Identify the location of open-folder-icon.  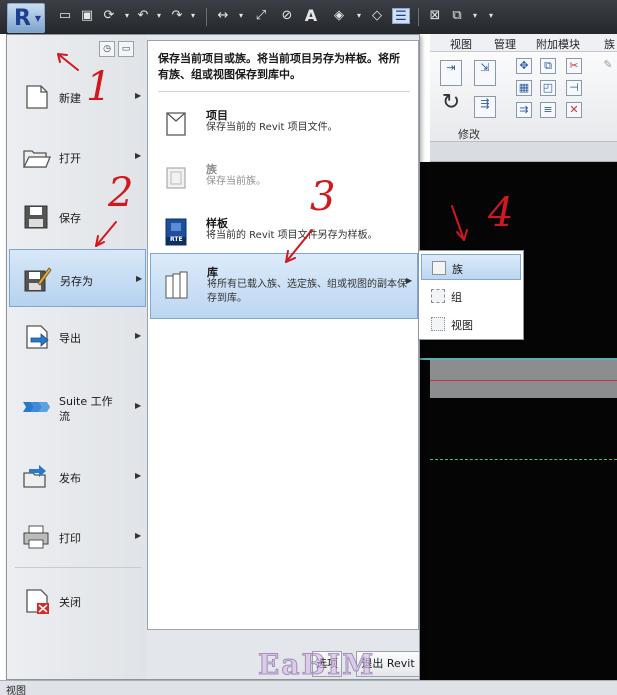
(36, 159).